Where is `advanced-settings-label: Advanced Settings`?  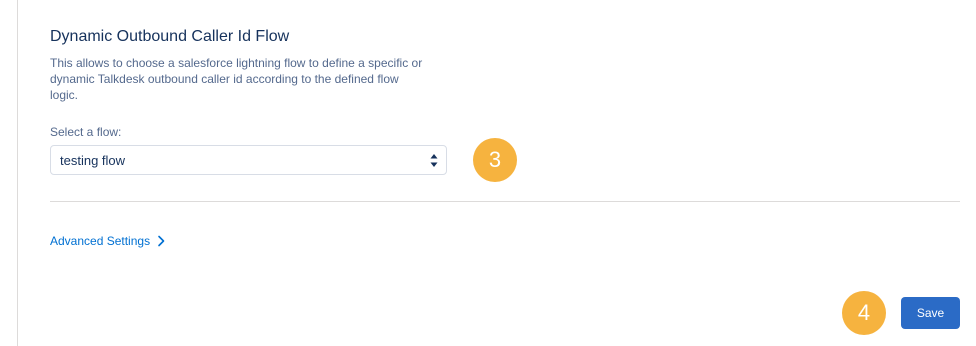 advanced-settings-label: Advanced Settings is located at coordinates (100, 241).